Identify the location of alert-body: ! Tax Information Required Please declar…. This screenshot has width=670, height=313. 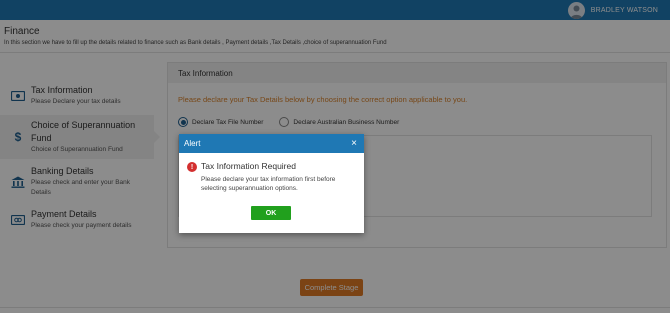
(271, 173).